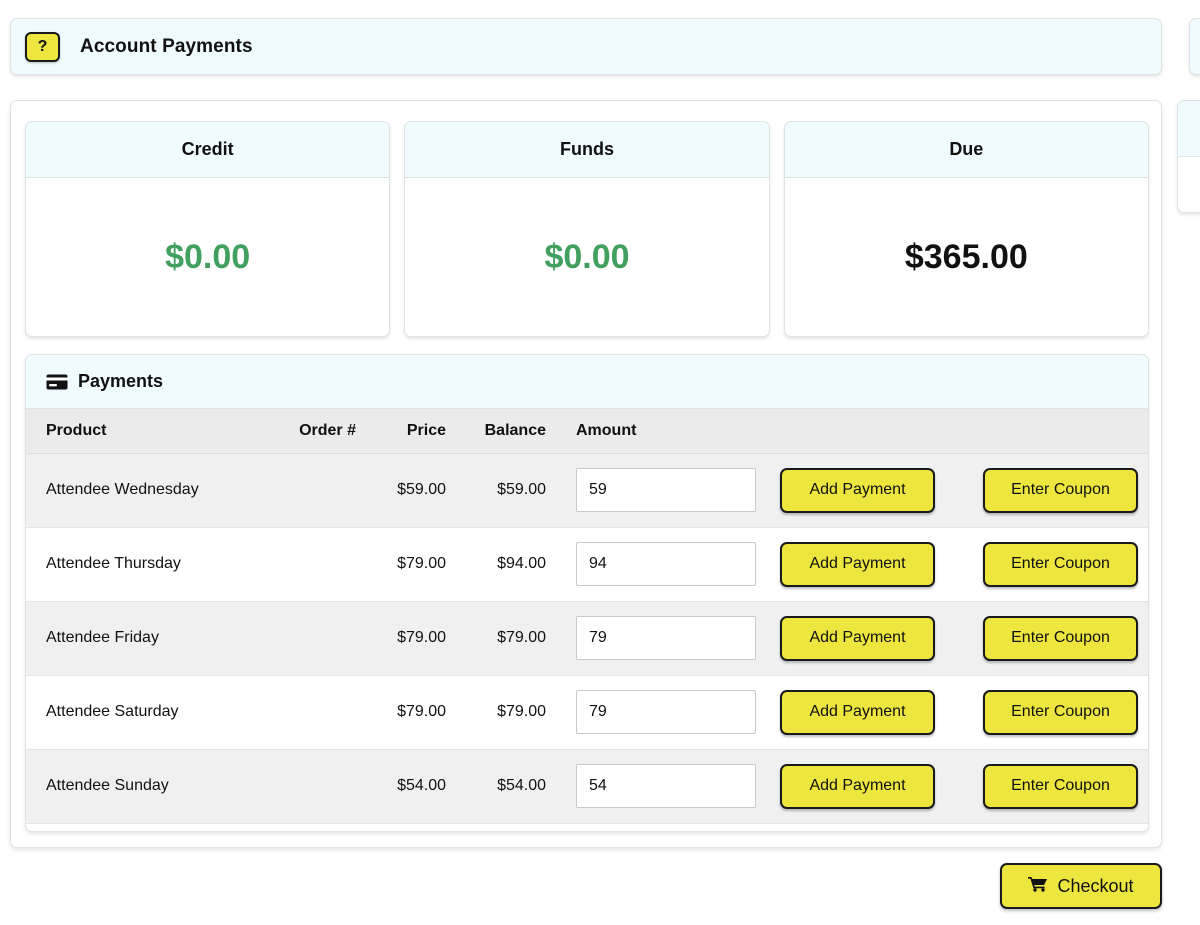 This screenshot has width=1200, height=925. What do you see at coordinates (587, 150) in the screenshot?
I see `summary-card-funds-label: Funds` at bounding box center [587, 150].